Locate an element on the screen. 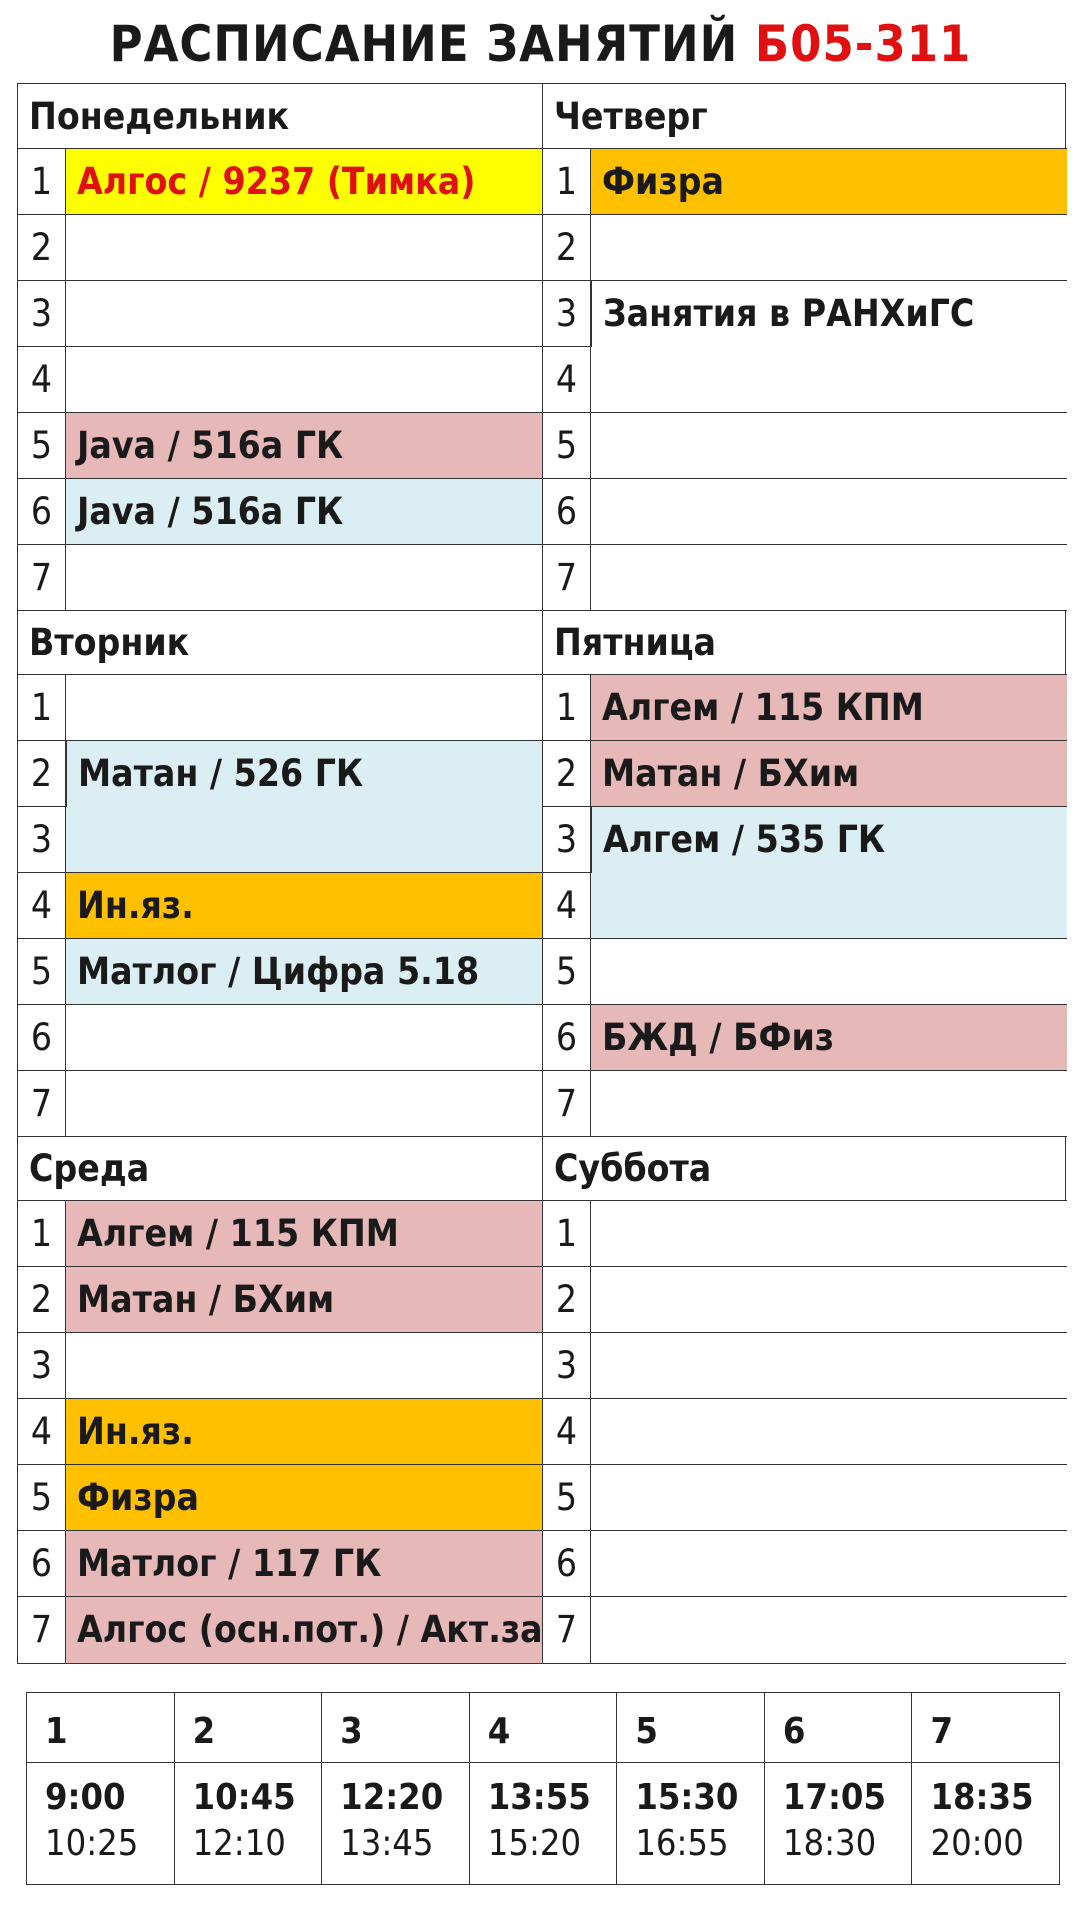 The width and height of the screenshot is (1081, 1920). time-start: 18:35 is located at coordinates (982, 1797).